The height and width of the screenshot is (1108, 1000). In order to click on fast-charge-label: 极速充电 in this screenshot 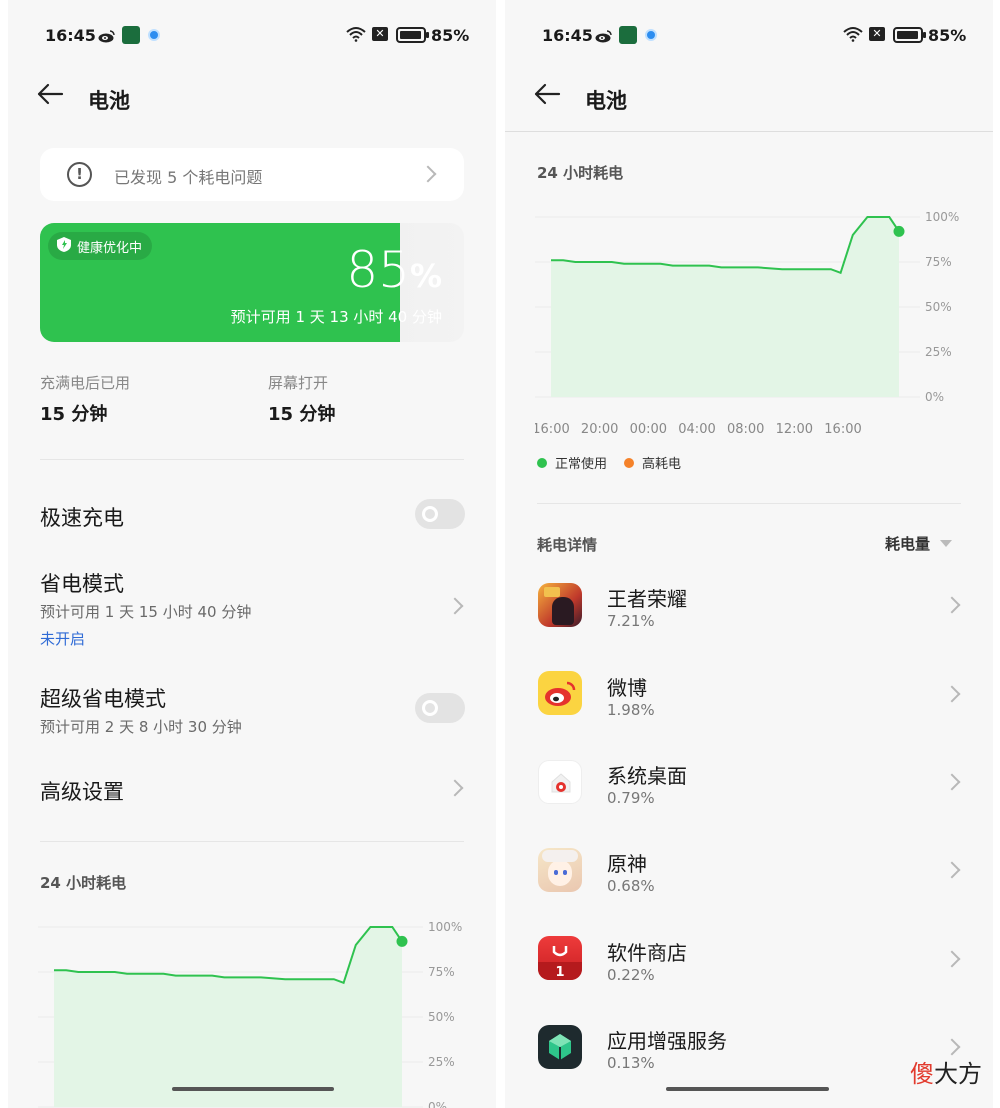, I will do `click(82, 518)`.